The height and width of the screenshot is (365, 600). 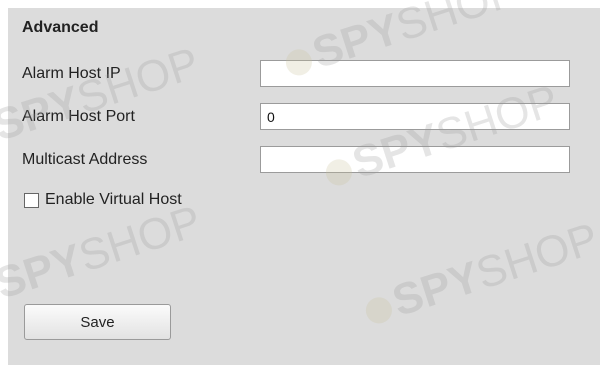 I want to click on multicast-address-input, so click(x=415, y=159).